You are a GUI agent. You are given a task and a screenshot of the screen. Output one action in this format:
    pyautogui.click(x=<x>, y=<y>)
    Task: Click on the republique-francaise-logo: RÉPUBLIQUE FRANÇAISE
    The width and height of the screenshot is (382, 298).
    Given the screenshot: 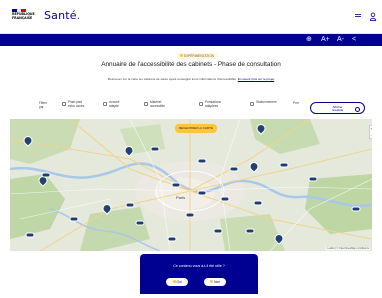 What is the action you would take?
    pyautogui.click(x=25, y=18)
    